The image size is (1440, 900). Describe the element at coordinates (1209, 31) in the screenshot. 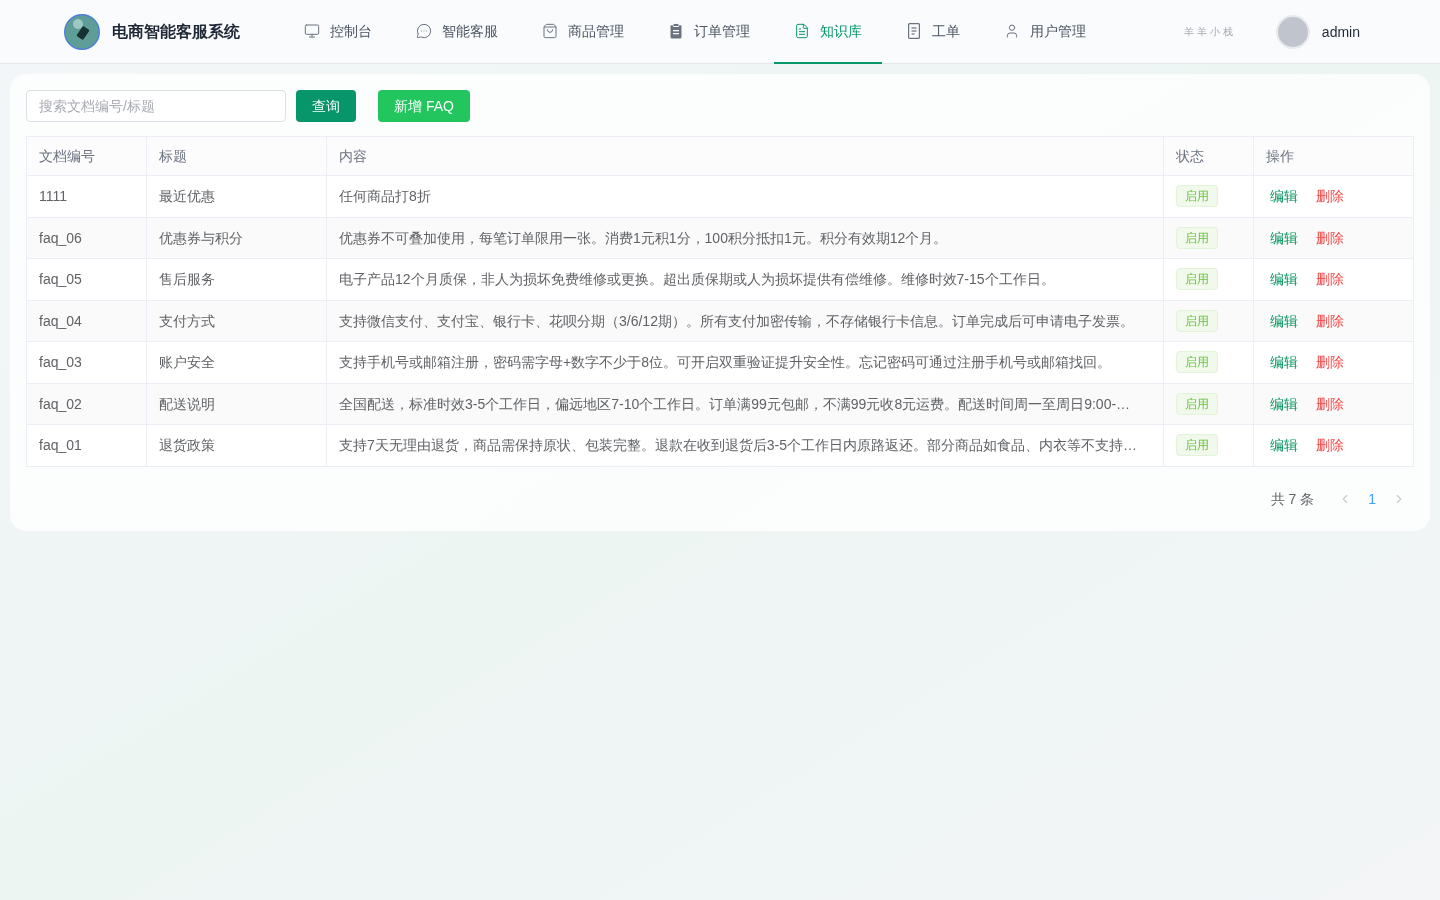

I see `brand-tag: 羊羊小栈` at that location.